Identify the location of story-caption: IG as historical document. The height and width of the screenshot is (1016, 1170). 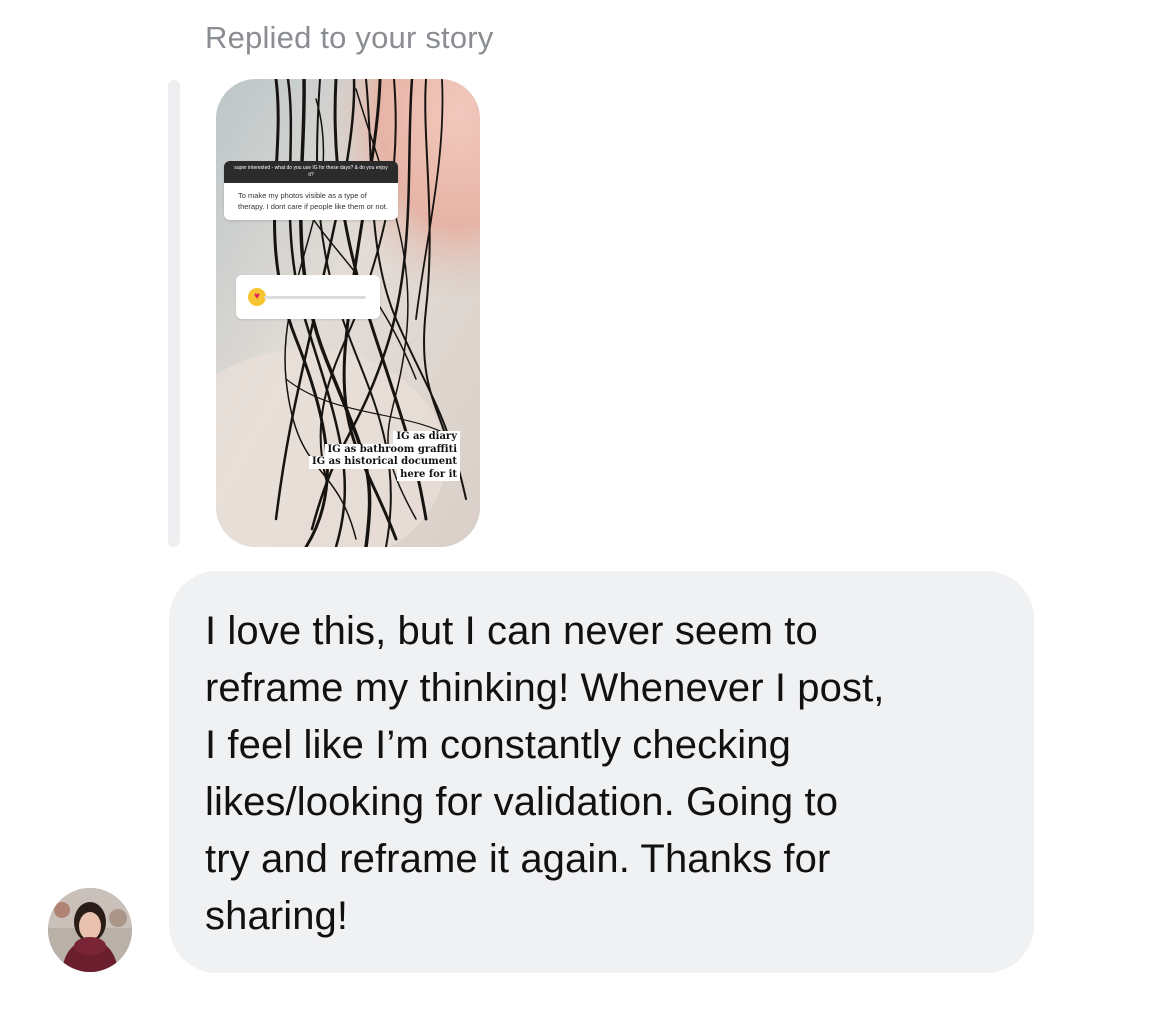
(384, 462).